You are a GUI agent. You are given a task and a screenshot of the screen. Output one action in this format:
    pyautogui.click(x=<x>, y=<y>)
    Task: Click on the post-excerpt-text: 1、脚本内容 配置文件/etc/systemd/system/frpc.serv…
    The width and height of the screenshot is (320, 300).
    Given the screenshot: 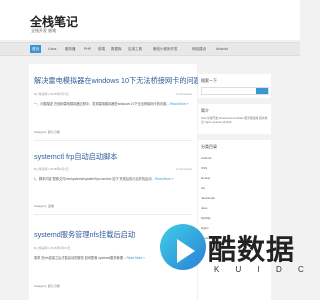 What is the action you would take?
    pyautogui.click(x=94, y=179)
    